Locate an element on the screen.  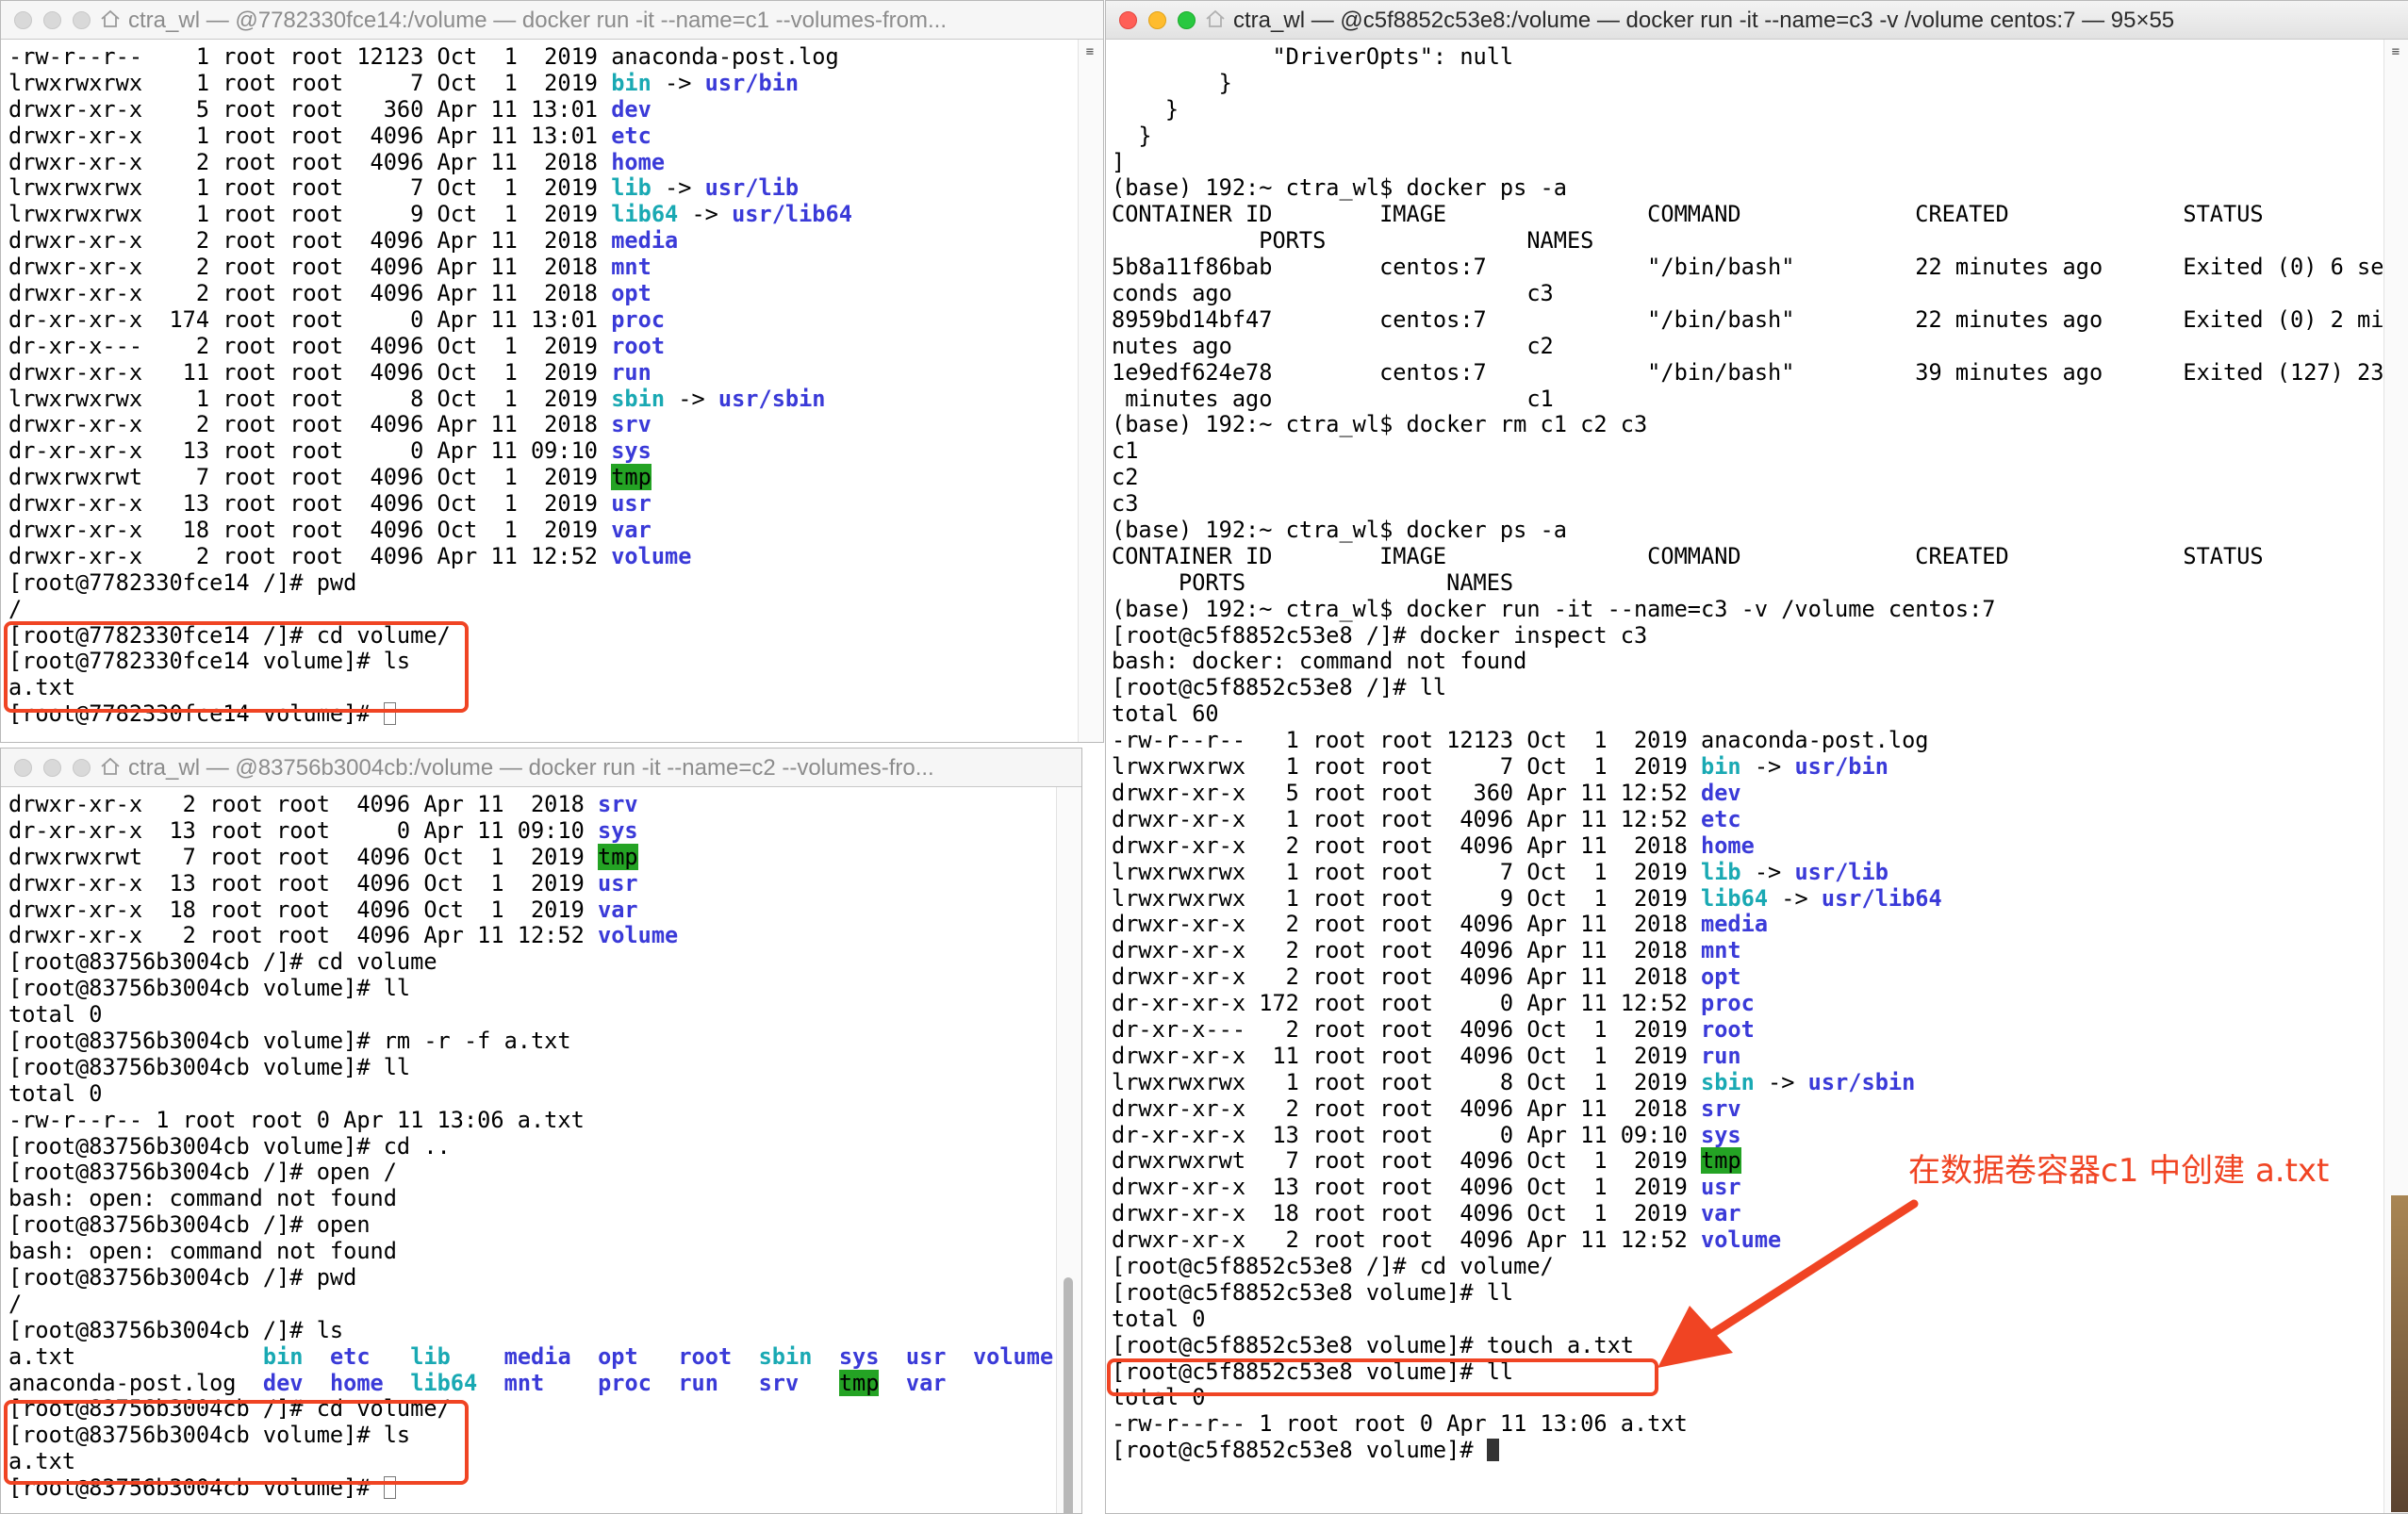
terminal-text: "DriverOpts": null is located at coordinates (1313, 56).